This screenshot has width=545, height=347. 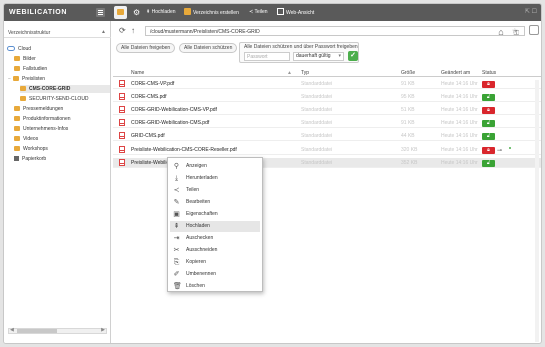 What do you see at coordinates (215, 262) in the screenshot?
I see `menu-item-kopieren: ⎘ Kopieren` at bounding box center [215, 262].